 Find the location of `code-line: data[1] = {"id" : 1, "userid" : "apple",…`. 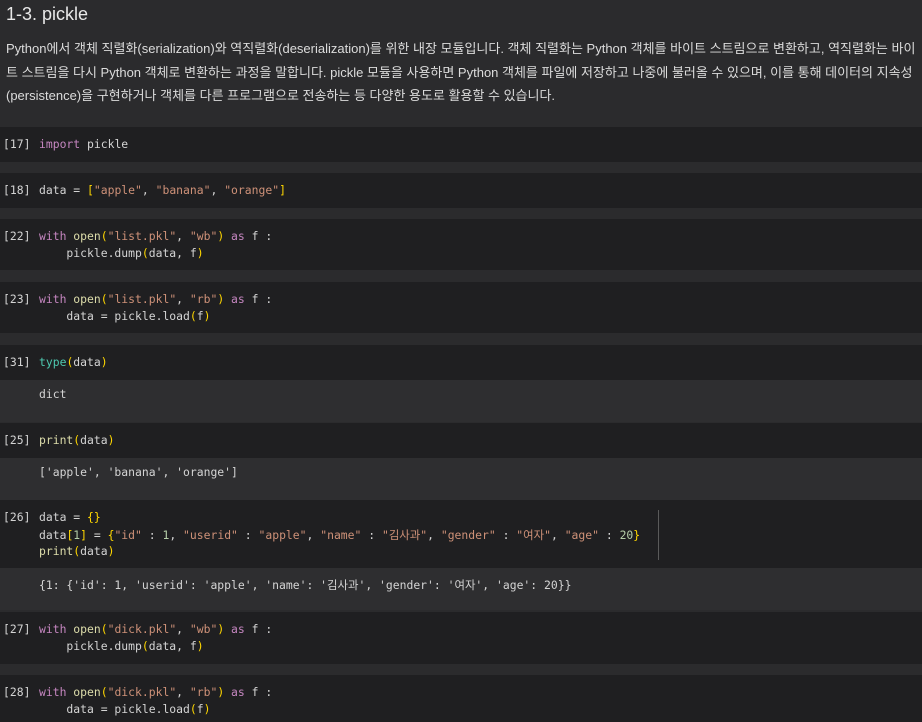

code-line: data[1] = {"id" : 1, "userid" : "apple",… is located at coordinates (339, 535).